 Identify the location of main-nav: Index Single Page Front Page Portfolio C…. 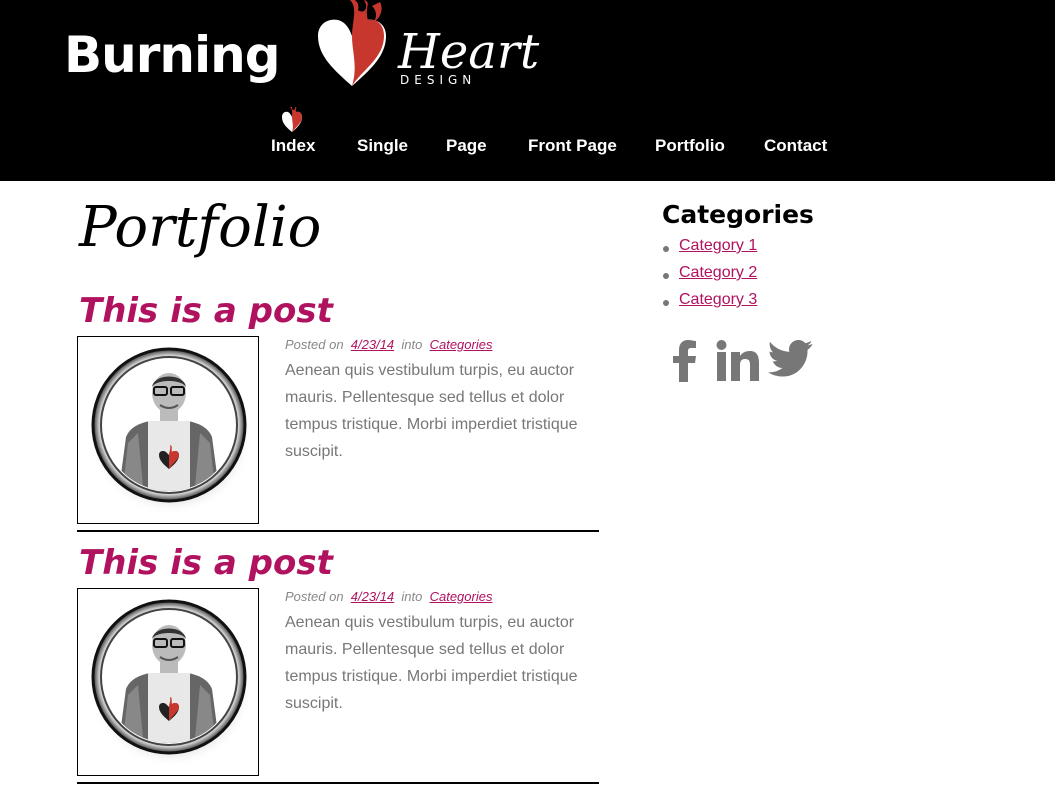
(527, 148).